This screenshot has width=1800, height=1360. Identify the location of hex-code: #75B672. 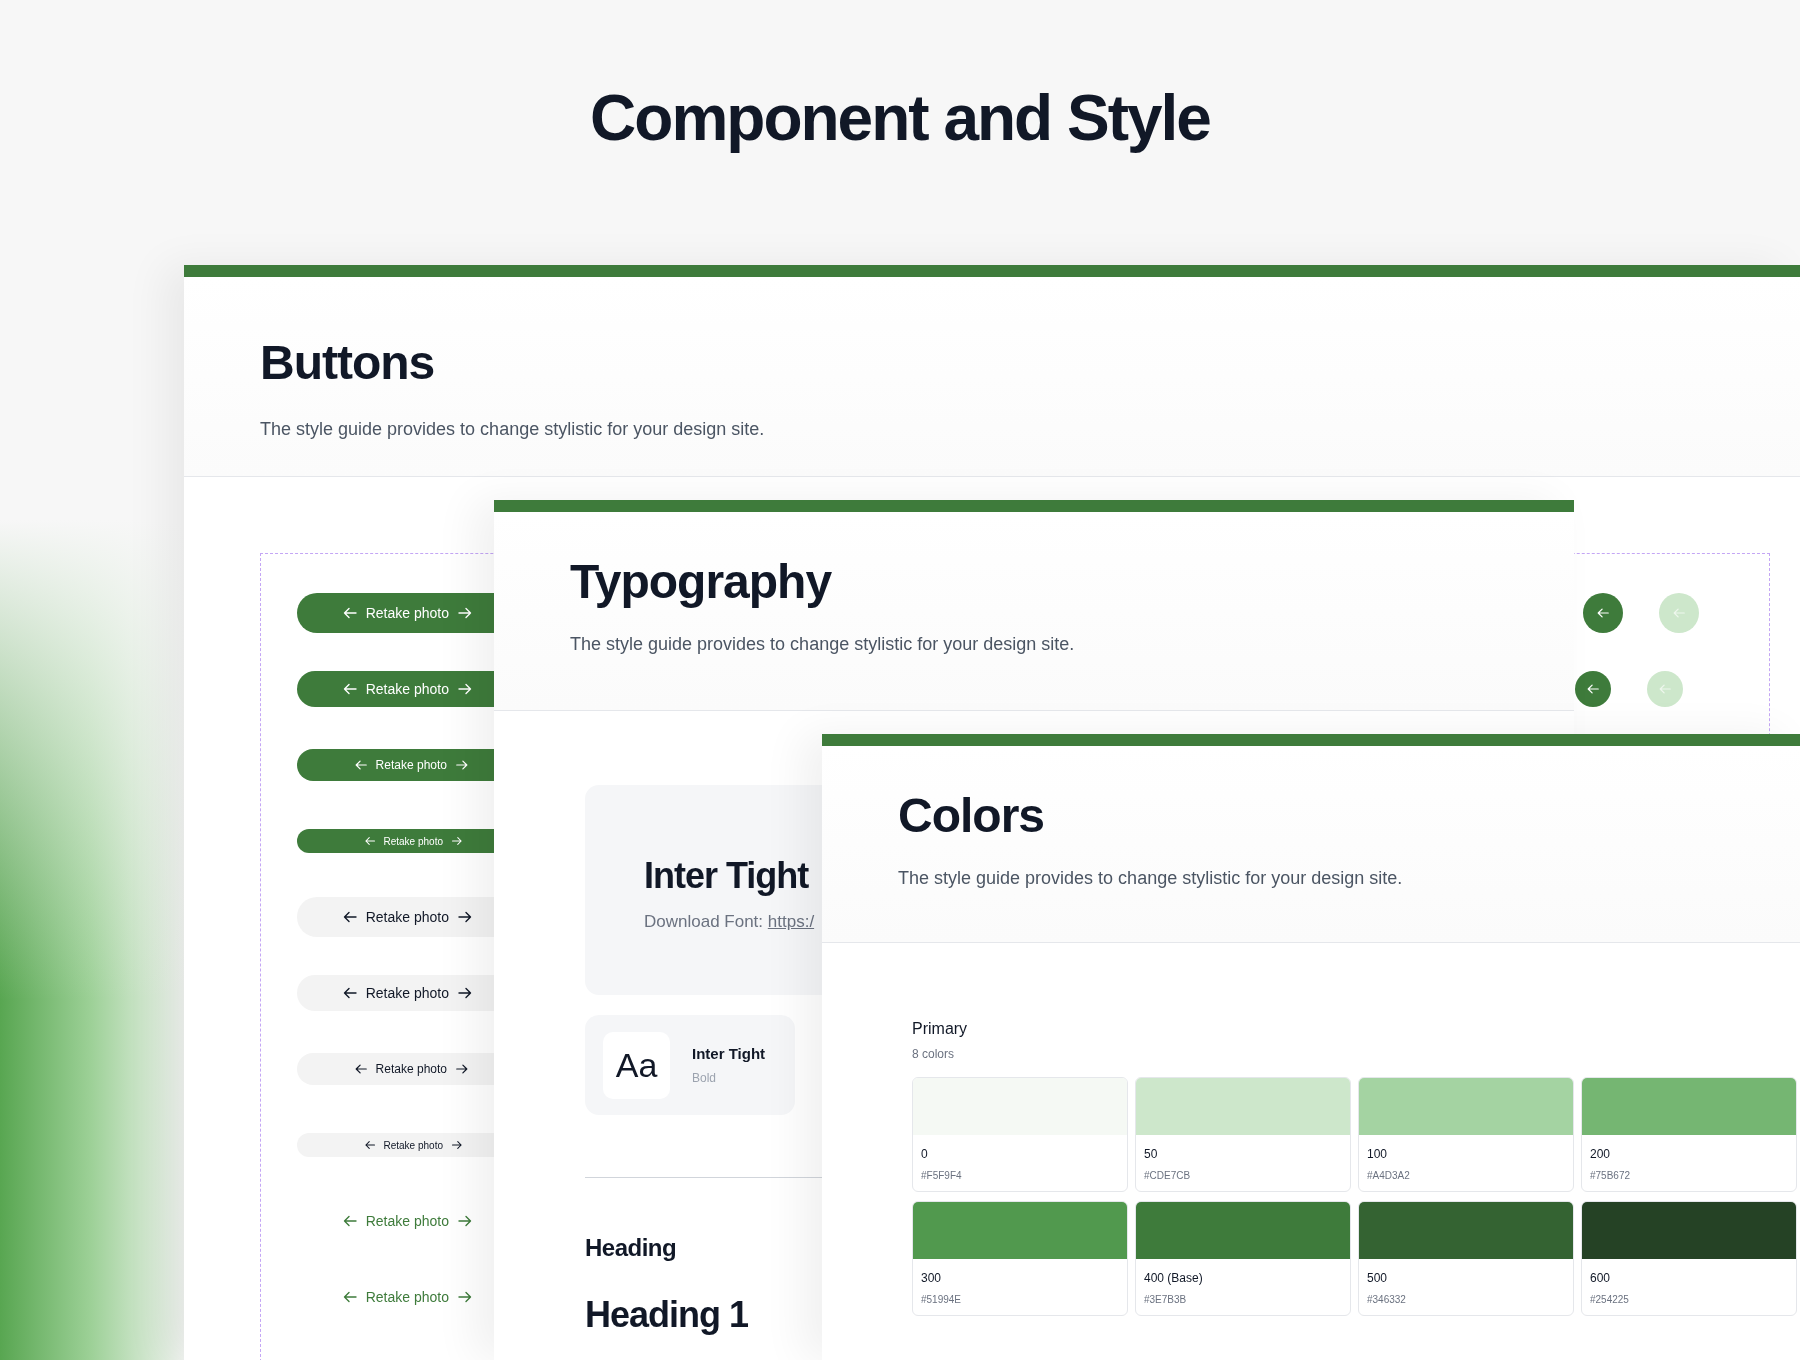
(1611, 1176).